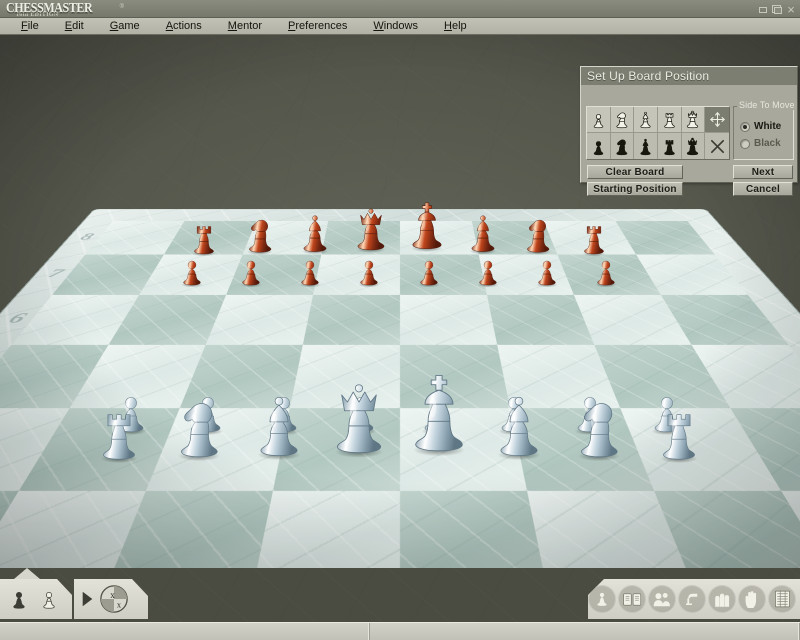 This screenshot has width=800, height=640. Describe the element at coordinates (121, 7) in the screenshot. I see `registered-mark-icon: ®` at that location.